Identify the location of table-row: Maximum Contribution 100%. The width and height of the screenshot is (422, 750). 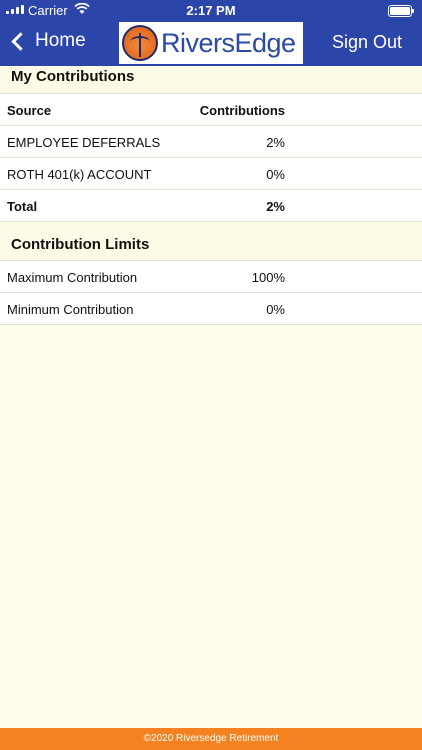
(211, 277).